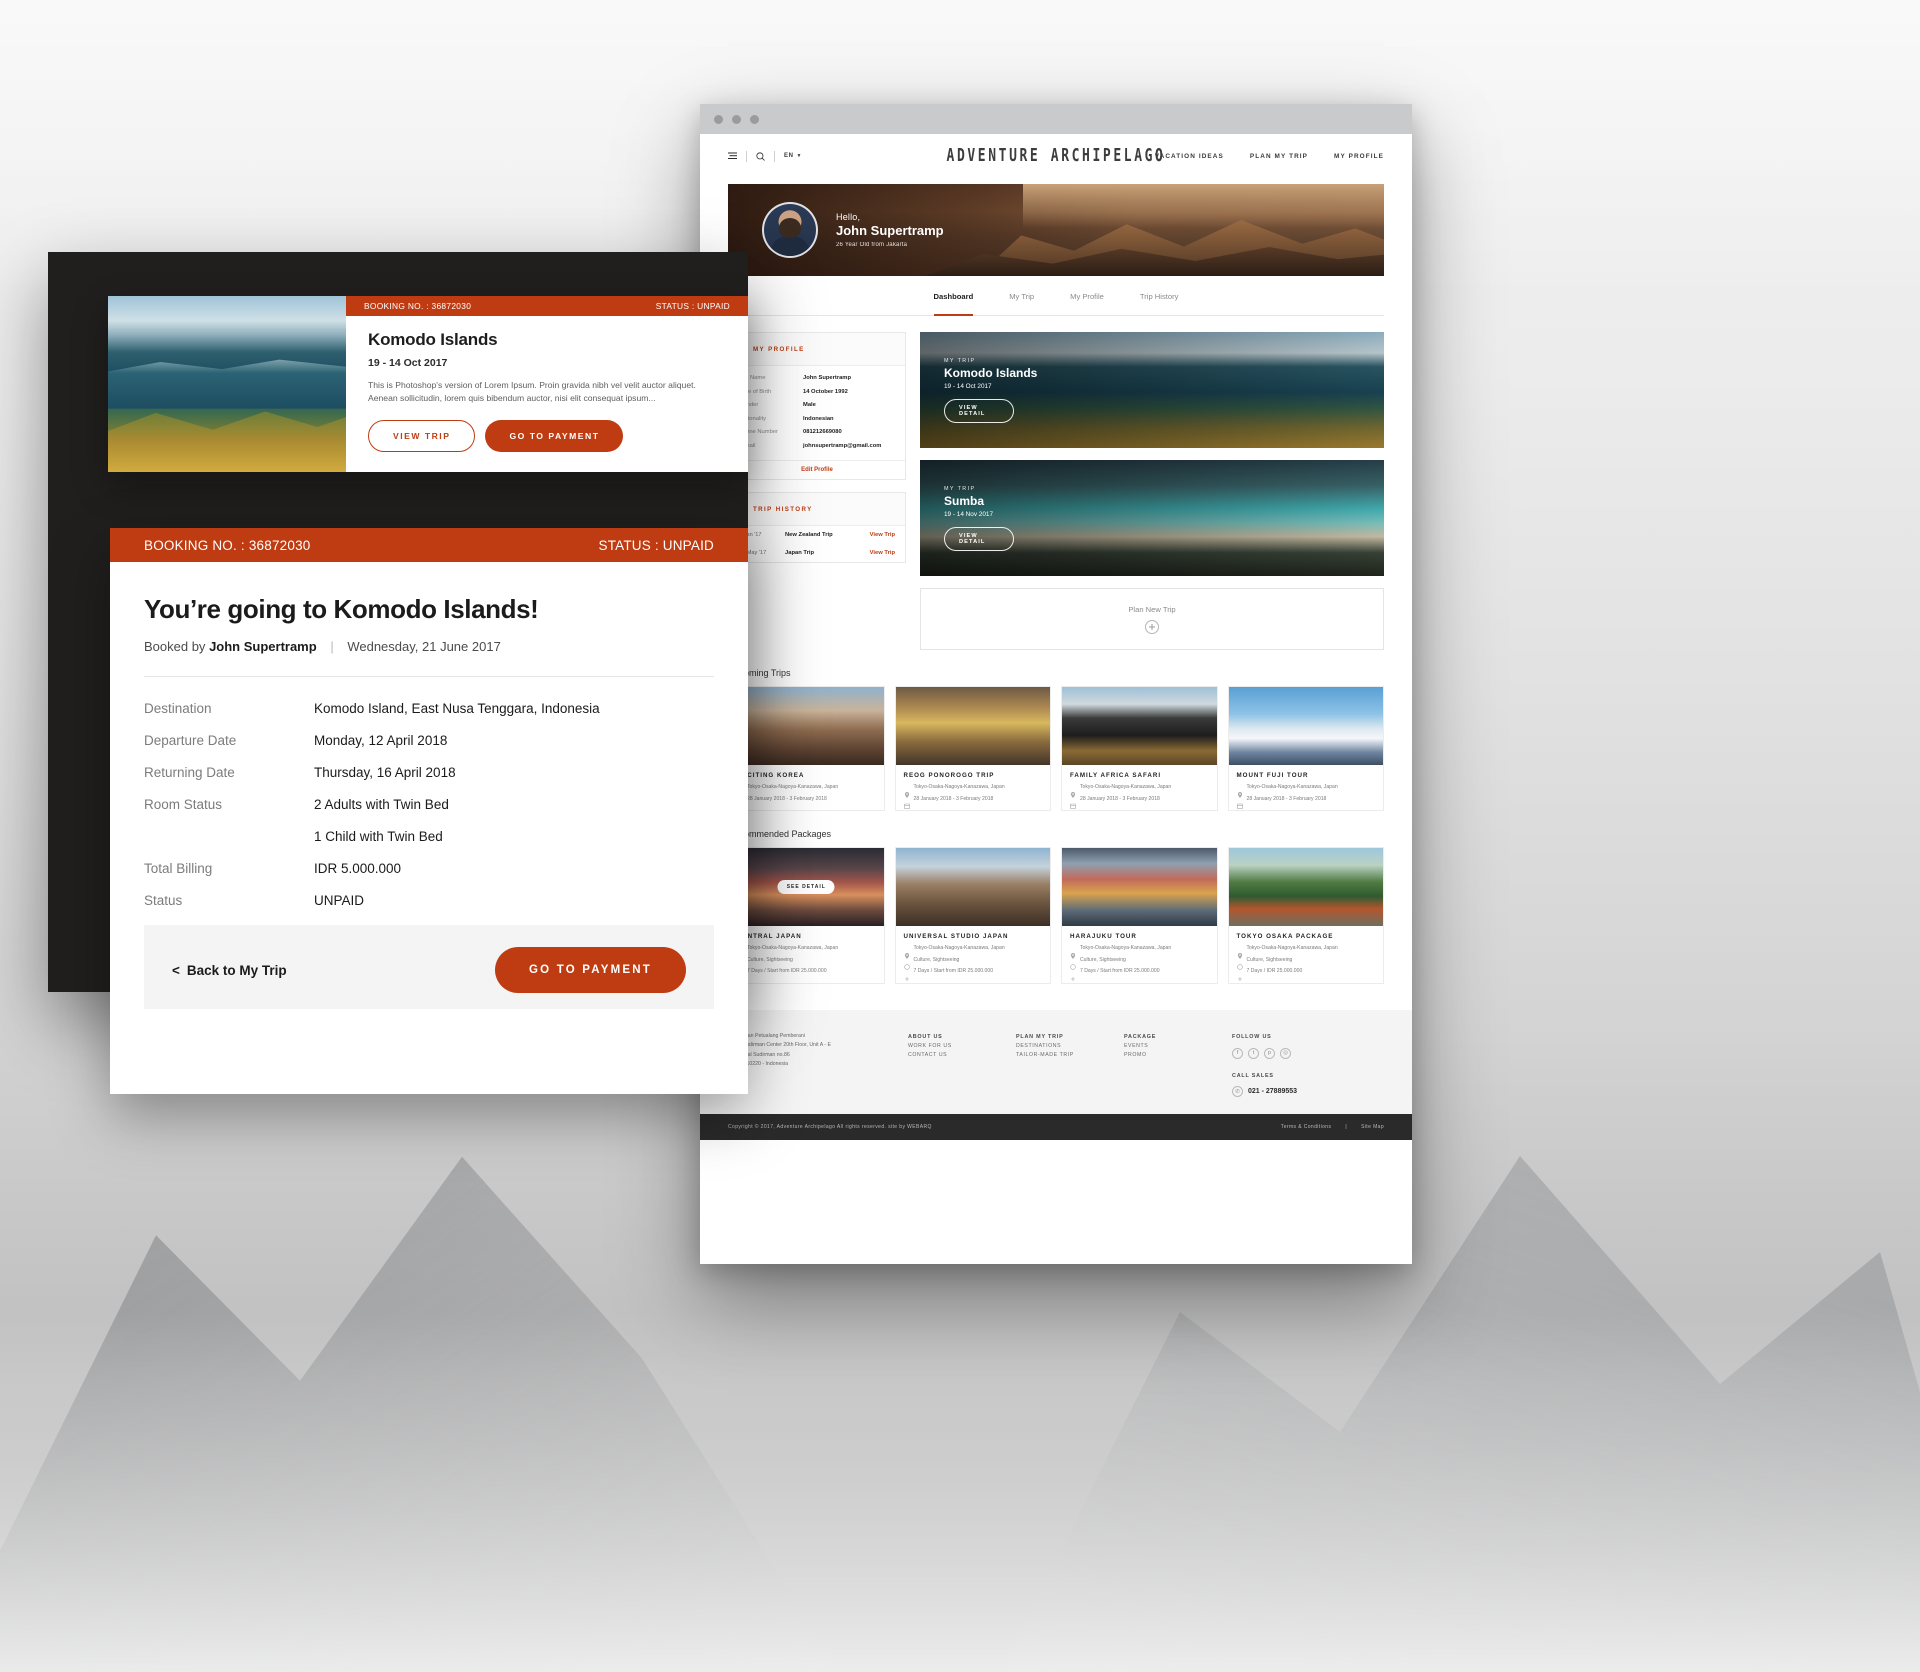 This screenshot has width=1920, height=1672. What do you see at coordinates (1272, 1092) in the screenshot?
I see `footer-phone-number: 021 - 27889553` at bounding box center [1272, 1092].